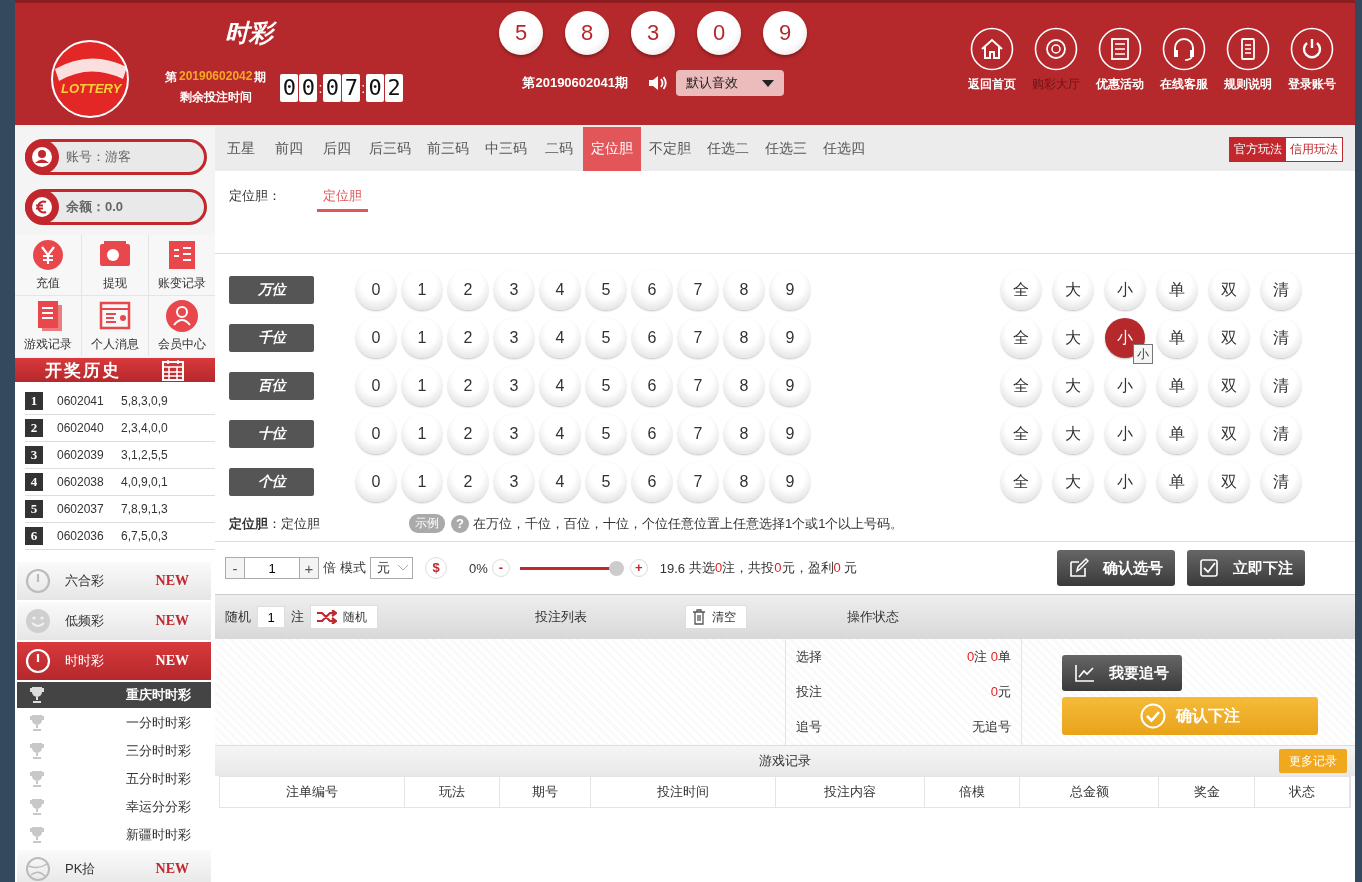 This screenshot has height=882, width=1362. I want to click on quick-link: 充值, so click(48, 265).